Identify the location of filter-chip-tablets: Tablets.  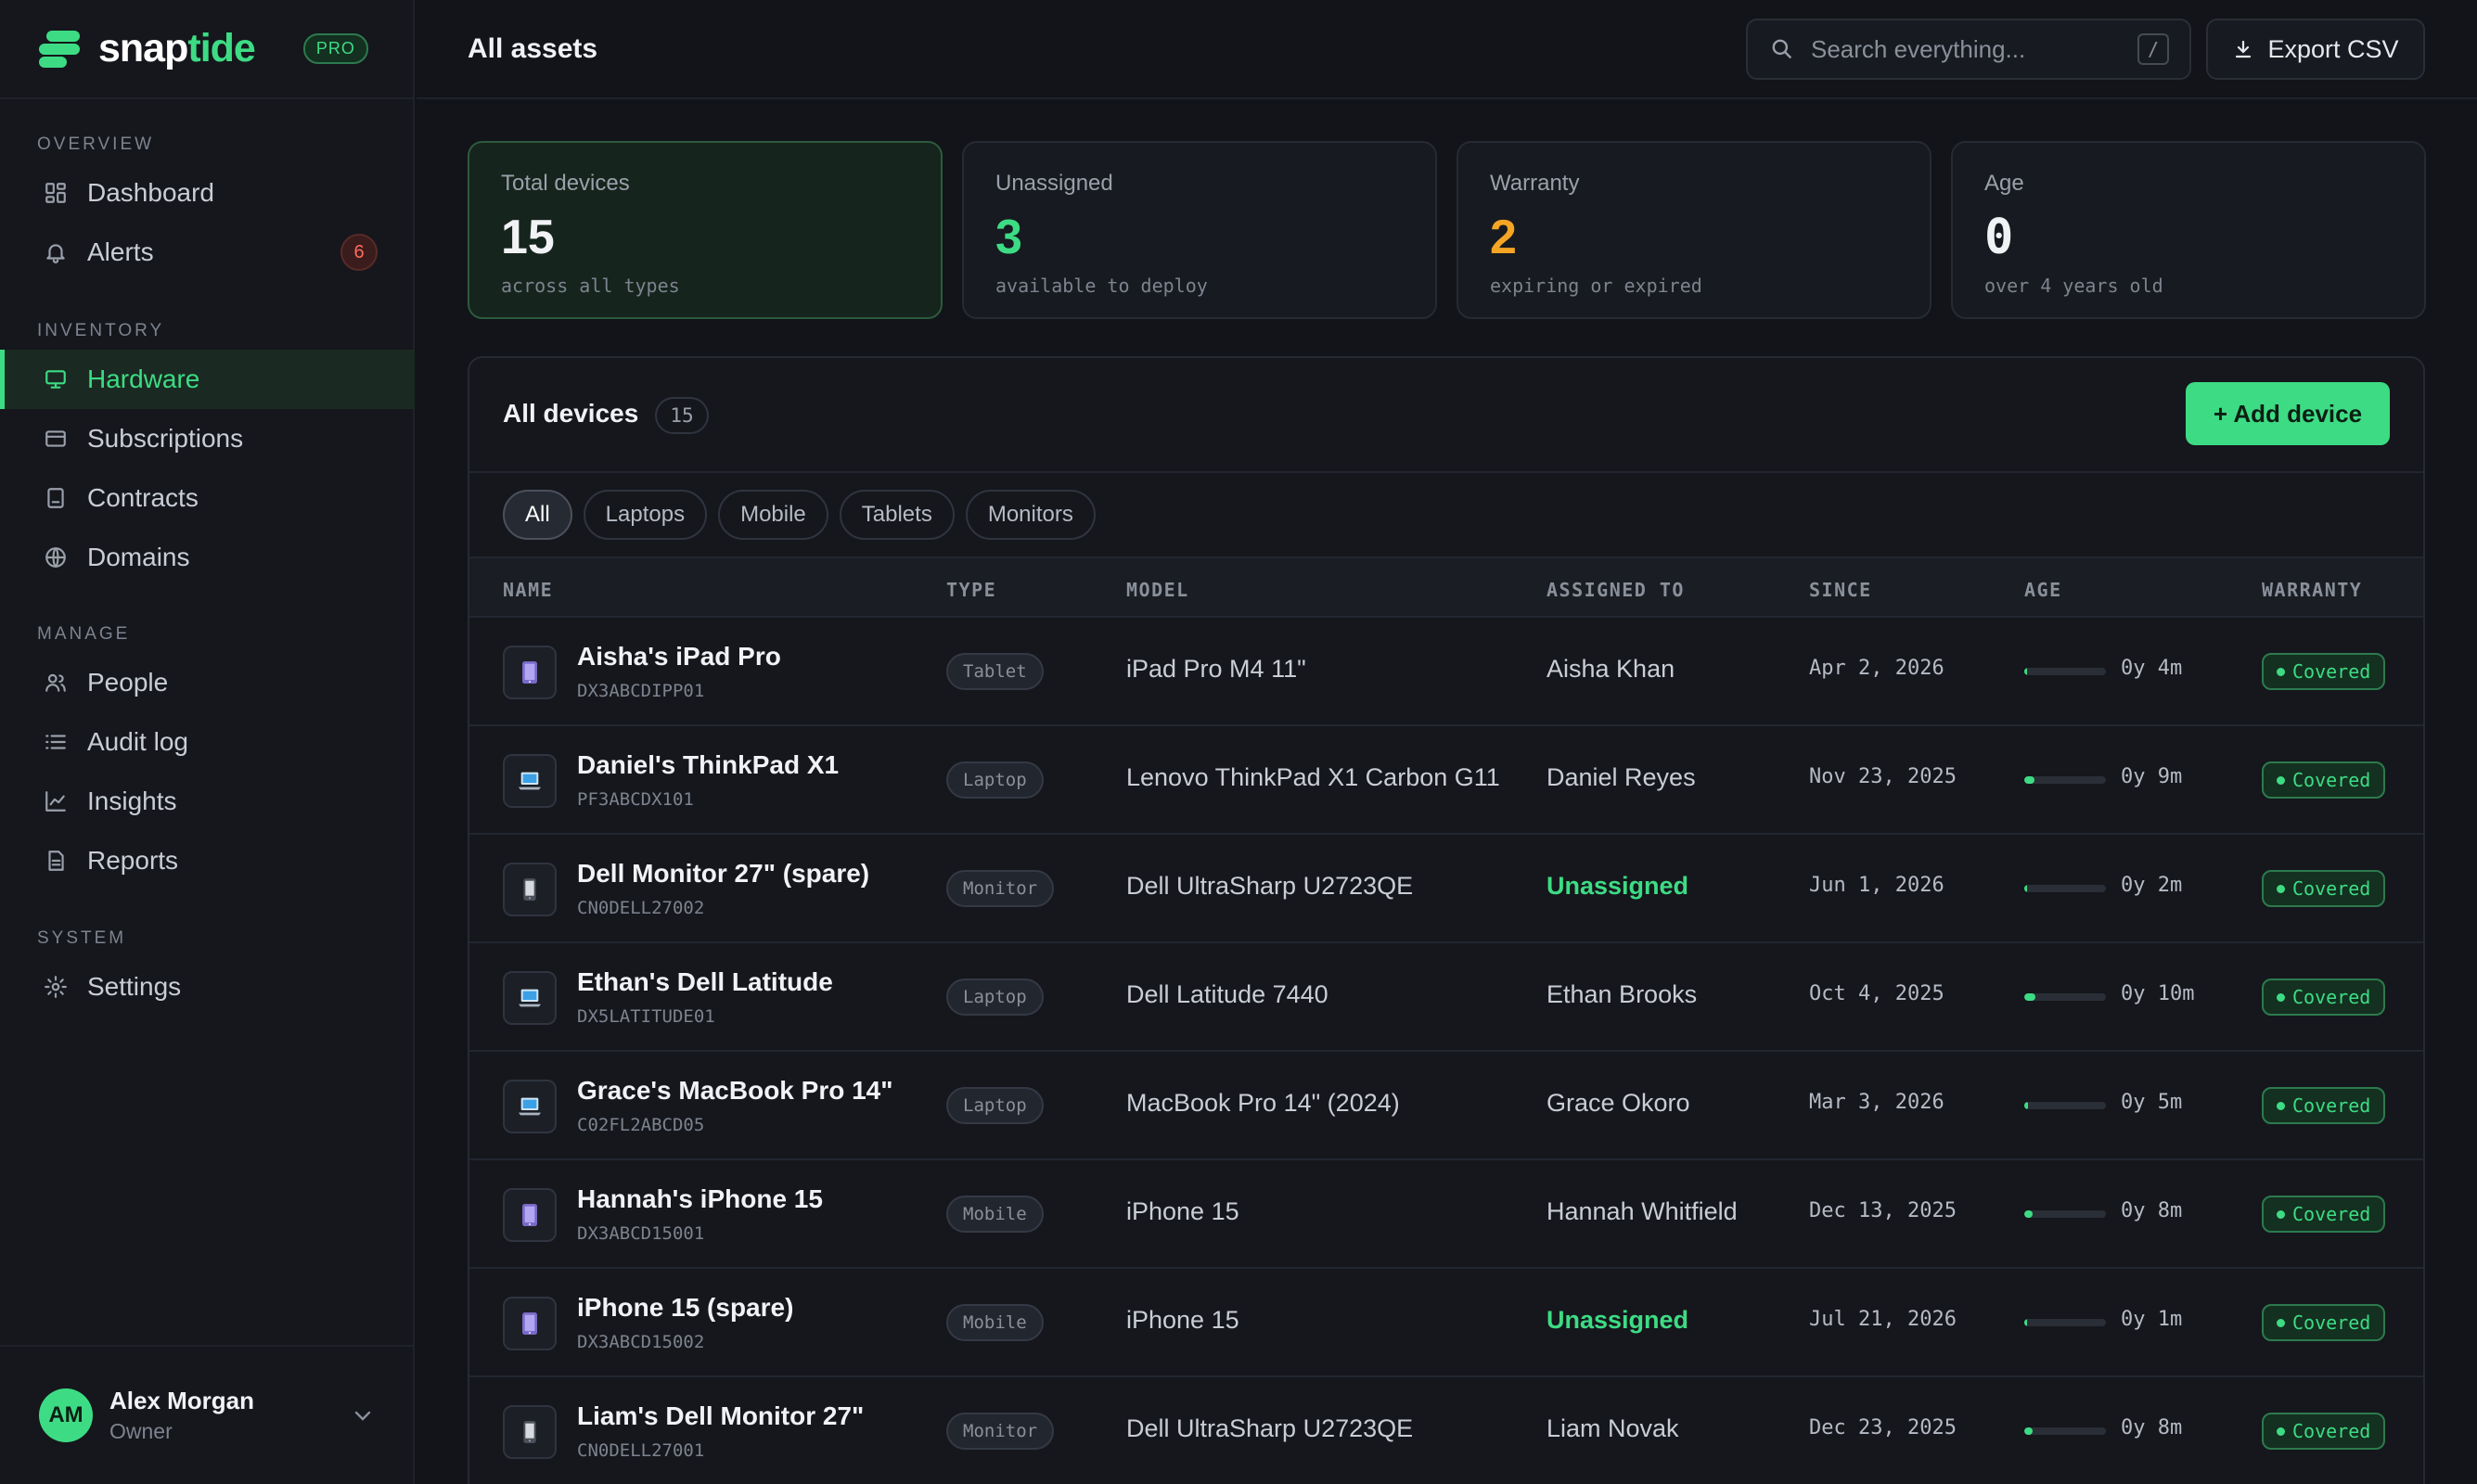
(897, 515).